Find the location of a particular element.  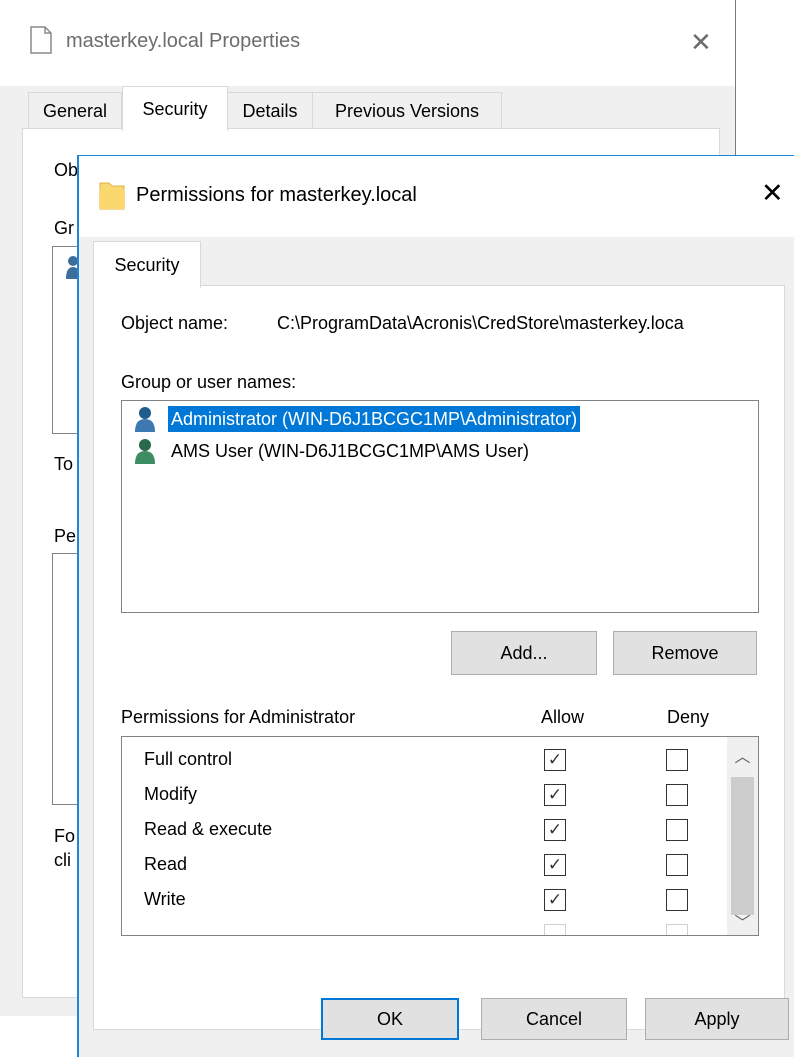

cancel-button: Cancel is located at coordinates (554, 1019).